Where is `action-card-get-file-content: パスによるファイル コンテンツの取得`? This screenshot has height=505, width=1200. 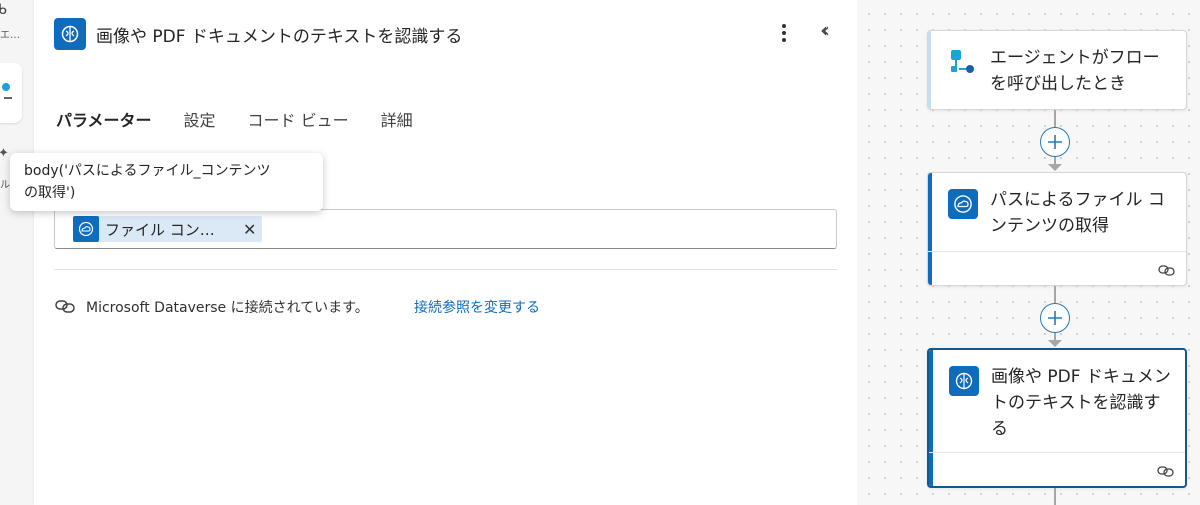 action-card-get-file-content: パスによるファイル コンテンツの取得 is located at coordinates (1057, 229).